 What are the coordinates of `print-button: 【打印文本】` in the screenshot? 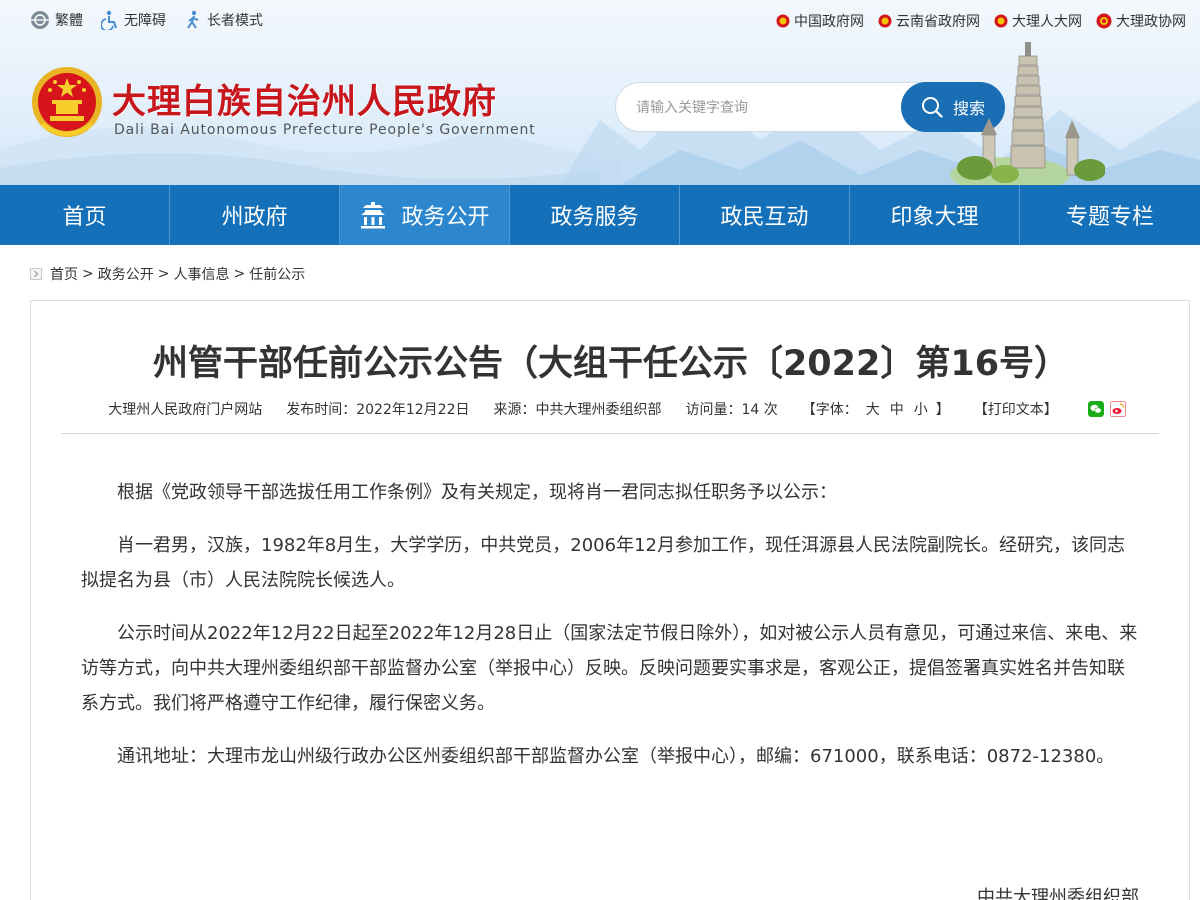 It's located at (1016, 409).